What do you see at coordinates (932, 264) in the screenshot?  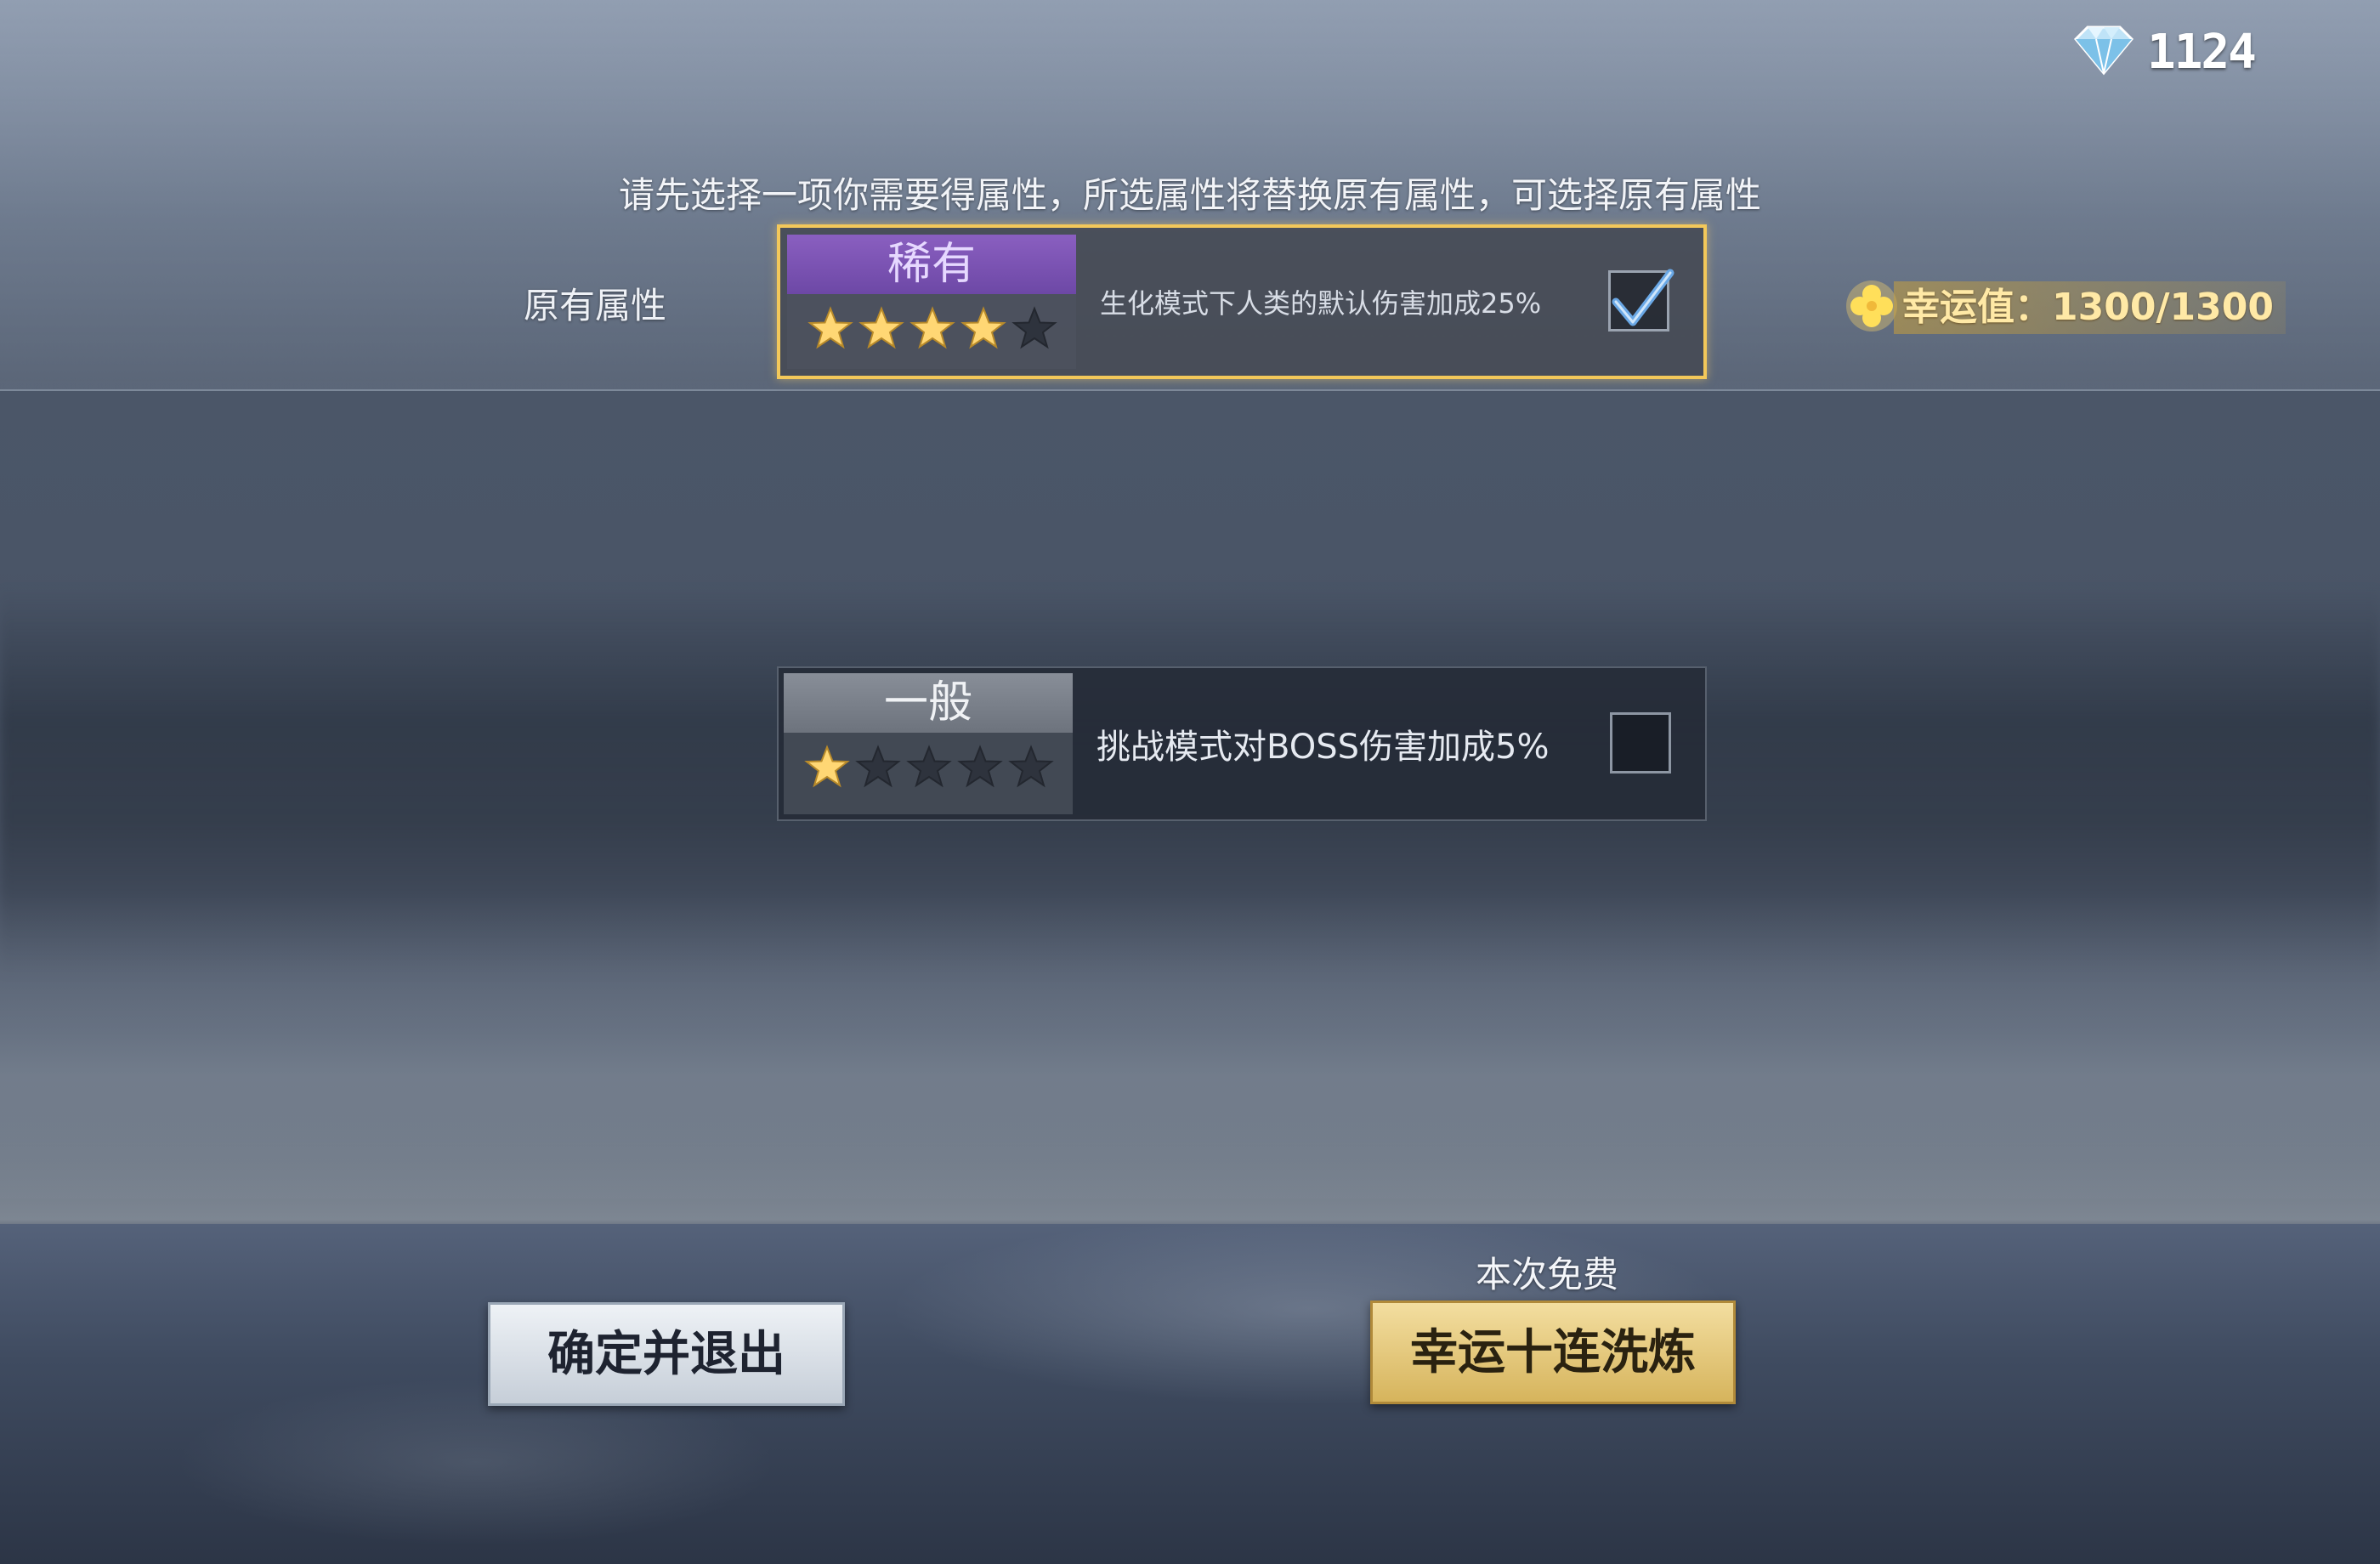 I see `rarity-label: 稀有` at bounding box center [932, 264].